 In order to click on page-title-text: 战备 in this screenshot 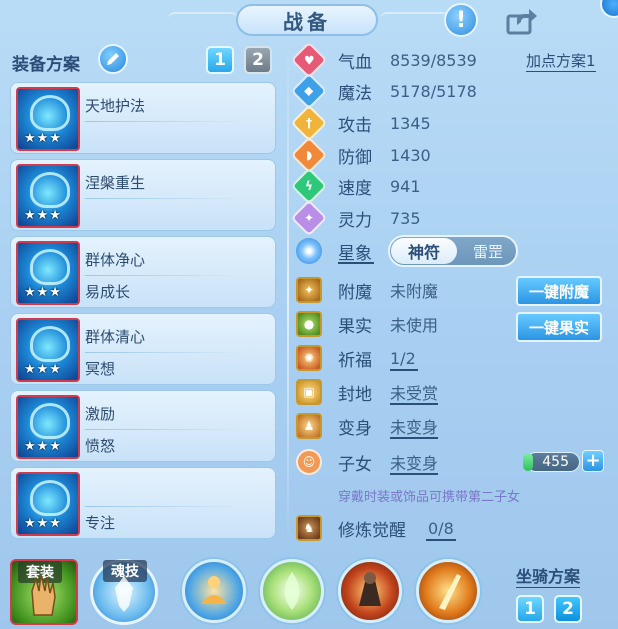, I will do `click(307, 21)`.